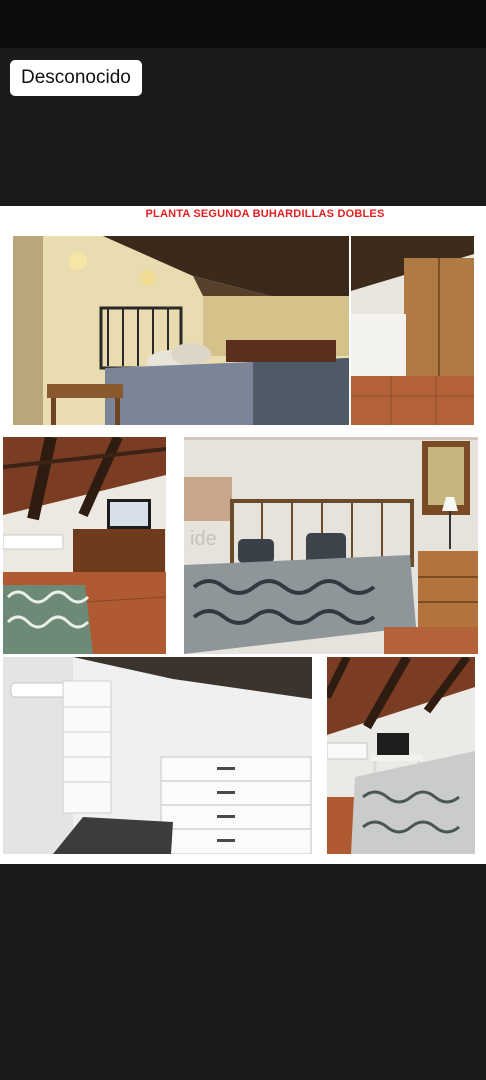 Image resolution: width=486 pixels, height=1080 pixels. Describe the element at coordinates (203, 539) in the screenshot. I see `watermark-text: ide` at that location.